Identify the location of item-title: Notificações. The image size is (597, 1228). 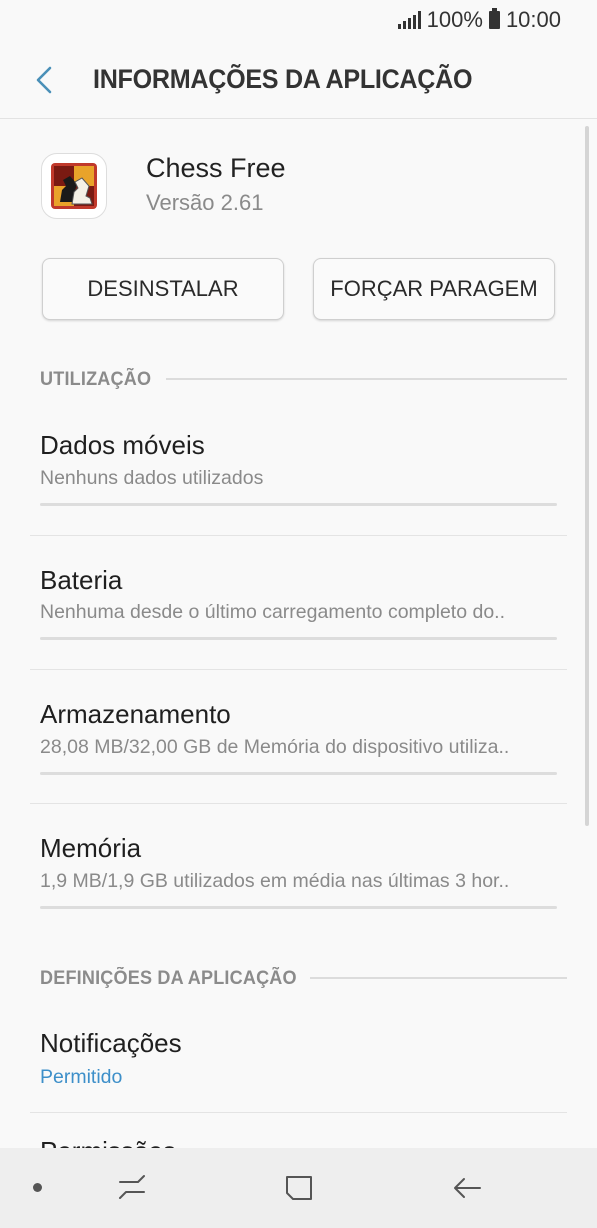
(111, 1043).